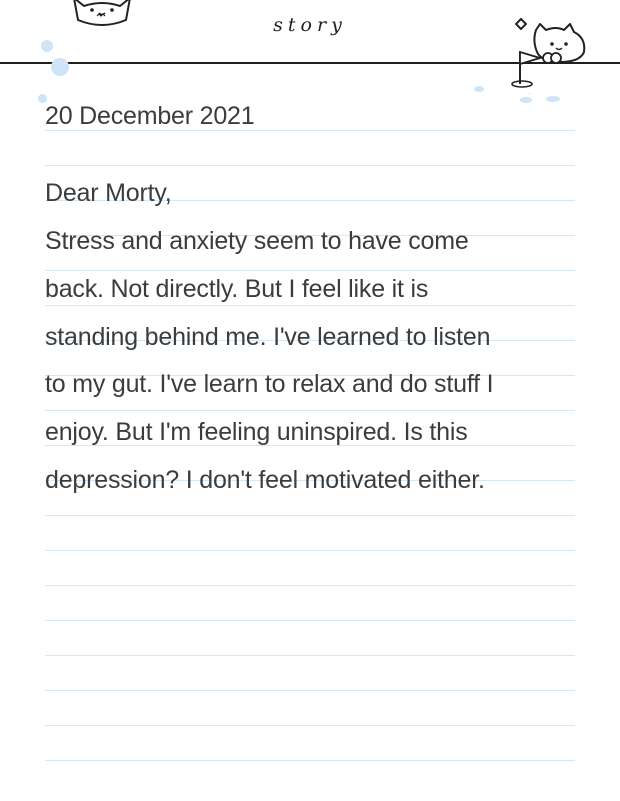 The height and width of the screenshot is (801, 620). What do you see at coordinates (150, 116) in the screenshot?
I see `entry-date: 20 December 2021` at bounding box center [150, 116].